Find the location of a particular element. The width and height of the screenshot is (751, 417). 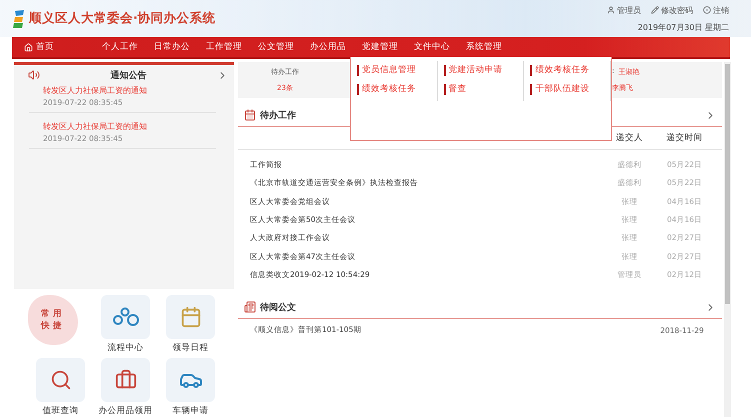

nav-item: 文件中心 is located at coordinates (432, 47).